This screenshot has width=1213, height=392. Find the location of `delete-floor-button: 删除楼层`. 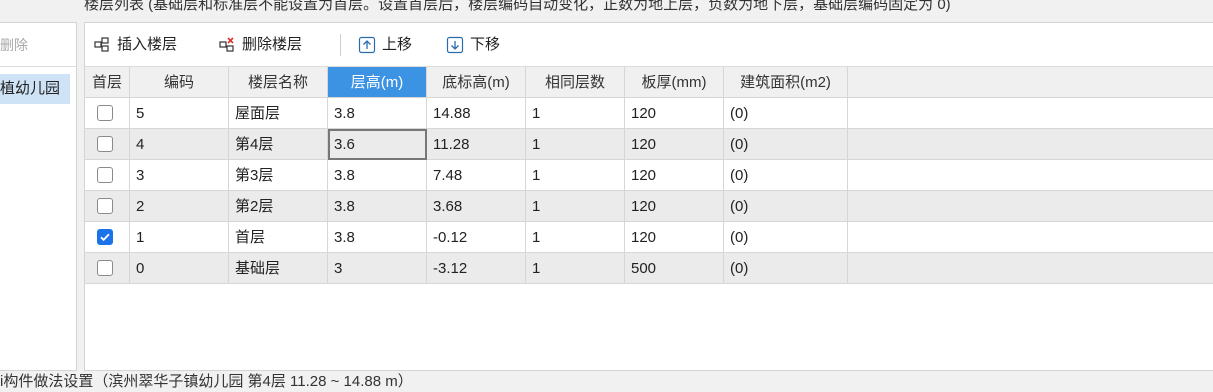

delete-floor-button: 删除楼层 is located at coordinates (260, 45).